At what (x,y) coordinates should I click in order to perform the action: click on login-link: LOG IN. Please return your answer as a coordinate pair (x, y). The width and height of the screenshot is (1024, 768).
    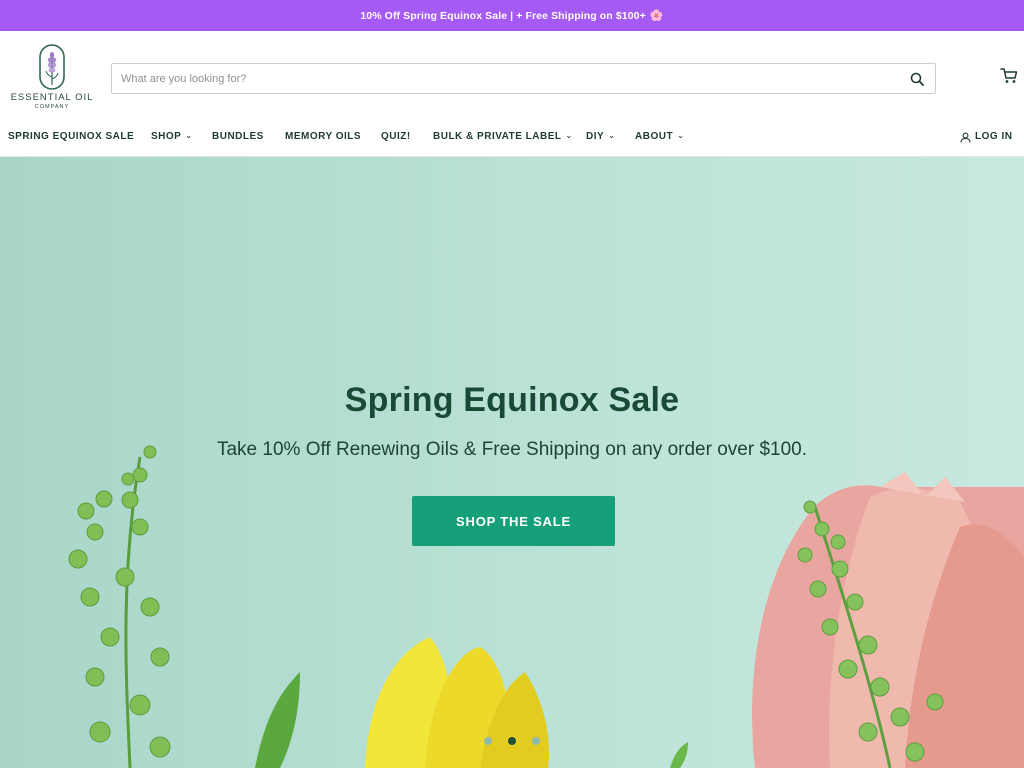
    Looking at the image, I should click on (986, 137).